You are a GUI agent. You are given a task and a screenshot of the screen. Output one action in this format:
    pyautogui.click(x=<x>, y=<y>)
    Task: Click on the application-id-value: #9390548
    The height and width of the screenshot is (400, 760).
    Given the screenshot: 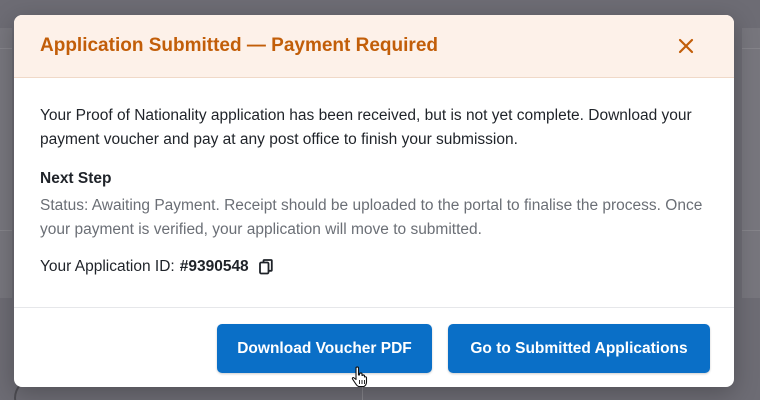 What is the action you would take?
    pyautogui.click(x=214, y=266)
    